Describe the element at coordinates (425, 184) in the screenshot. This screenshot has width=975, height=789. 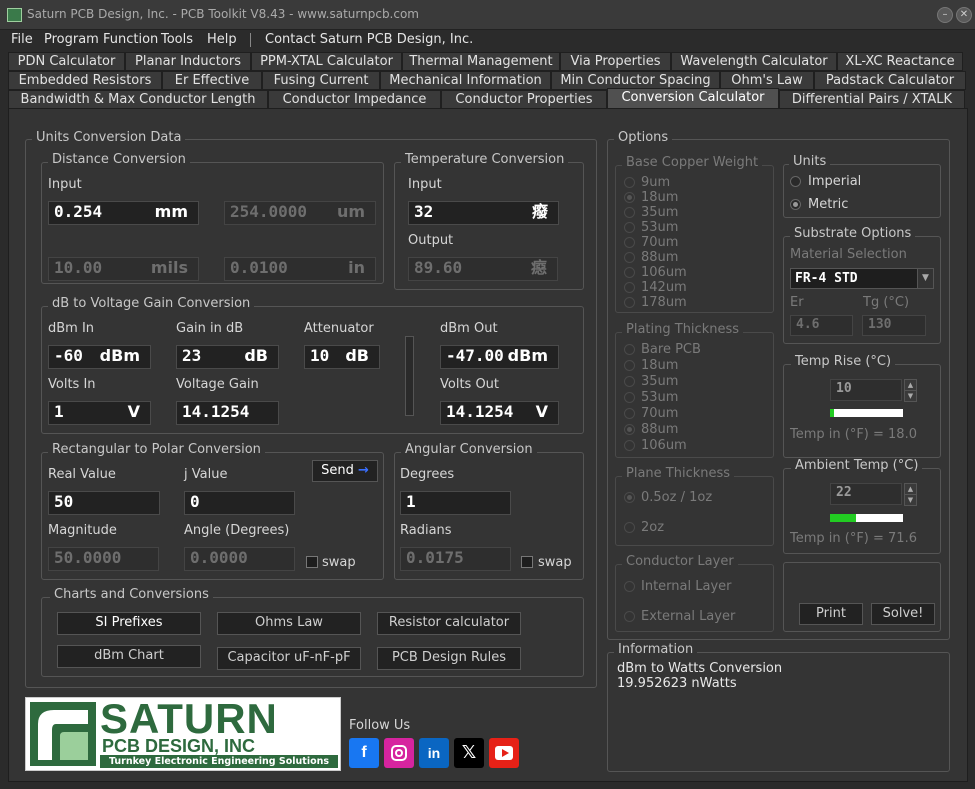
I see `temperature-input-label: Input` at that location.